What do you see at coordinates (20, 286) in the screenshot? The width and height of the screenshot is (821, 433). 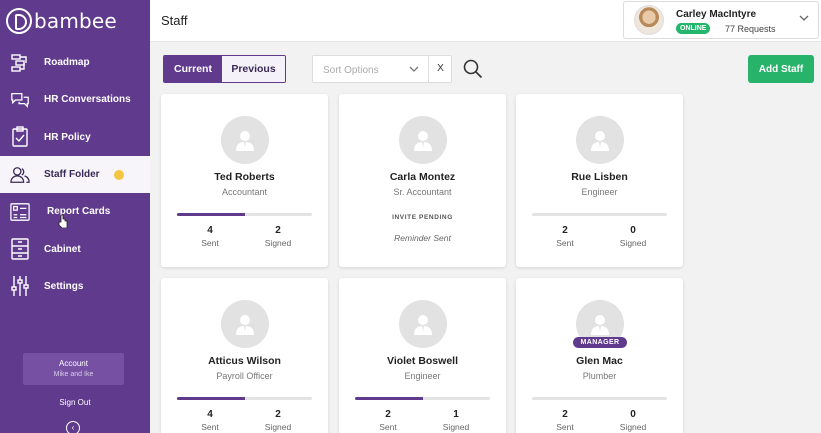 I see `sliders-icon` at bounding box center [20, 286].